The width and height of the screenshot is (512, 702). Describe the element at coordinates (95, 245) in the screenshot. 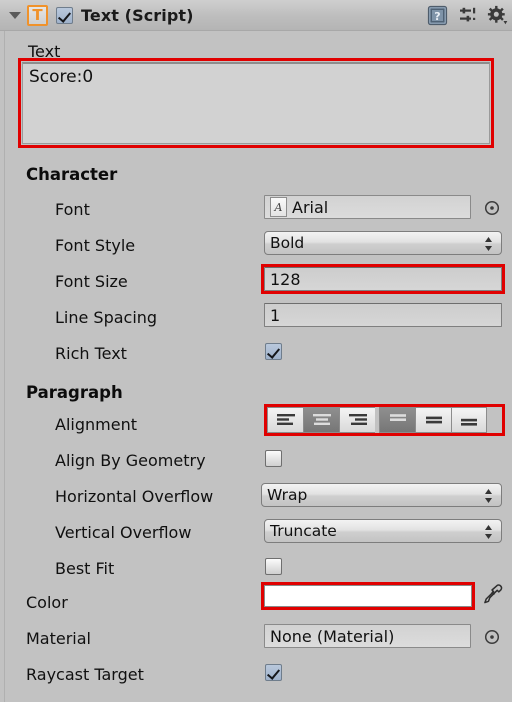

I see `font-style-label: Font Style` at that location.